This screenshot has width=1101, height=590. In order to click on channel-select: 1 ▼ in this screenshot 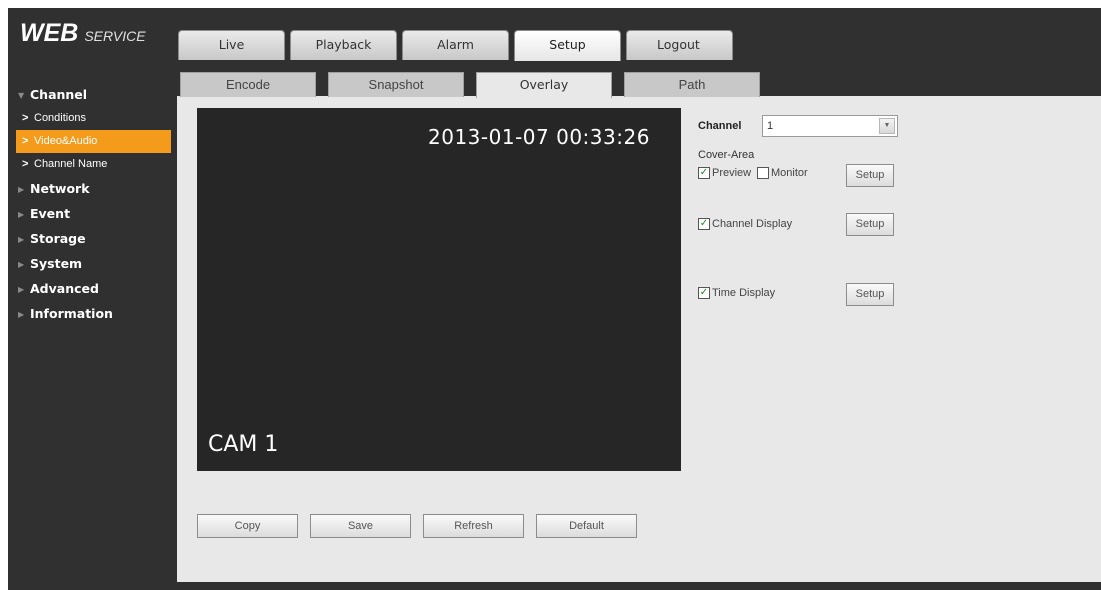, I will do `click(830, 126)`.